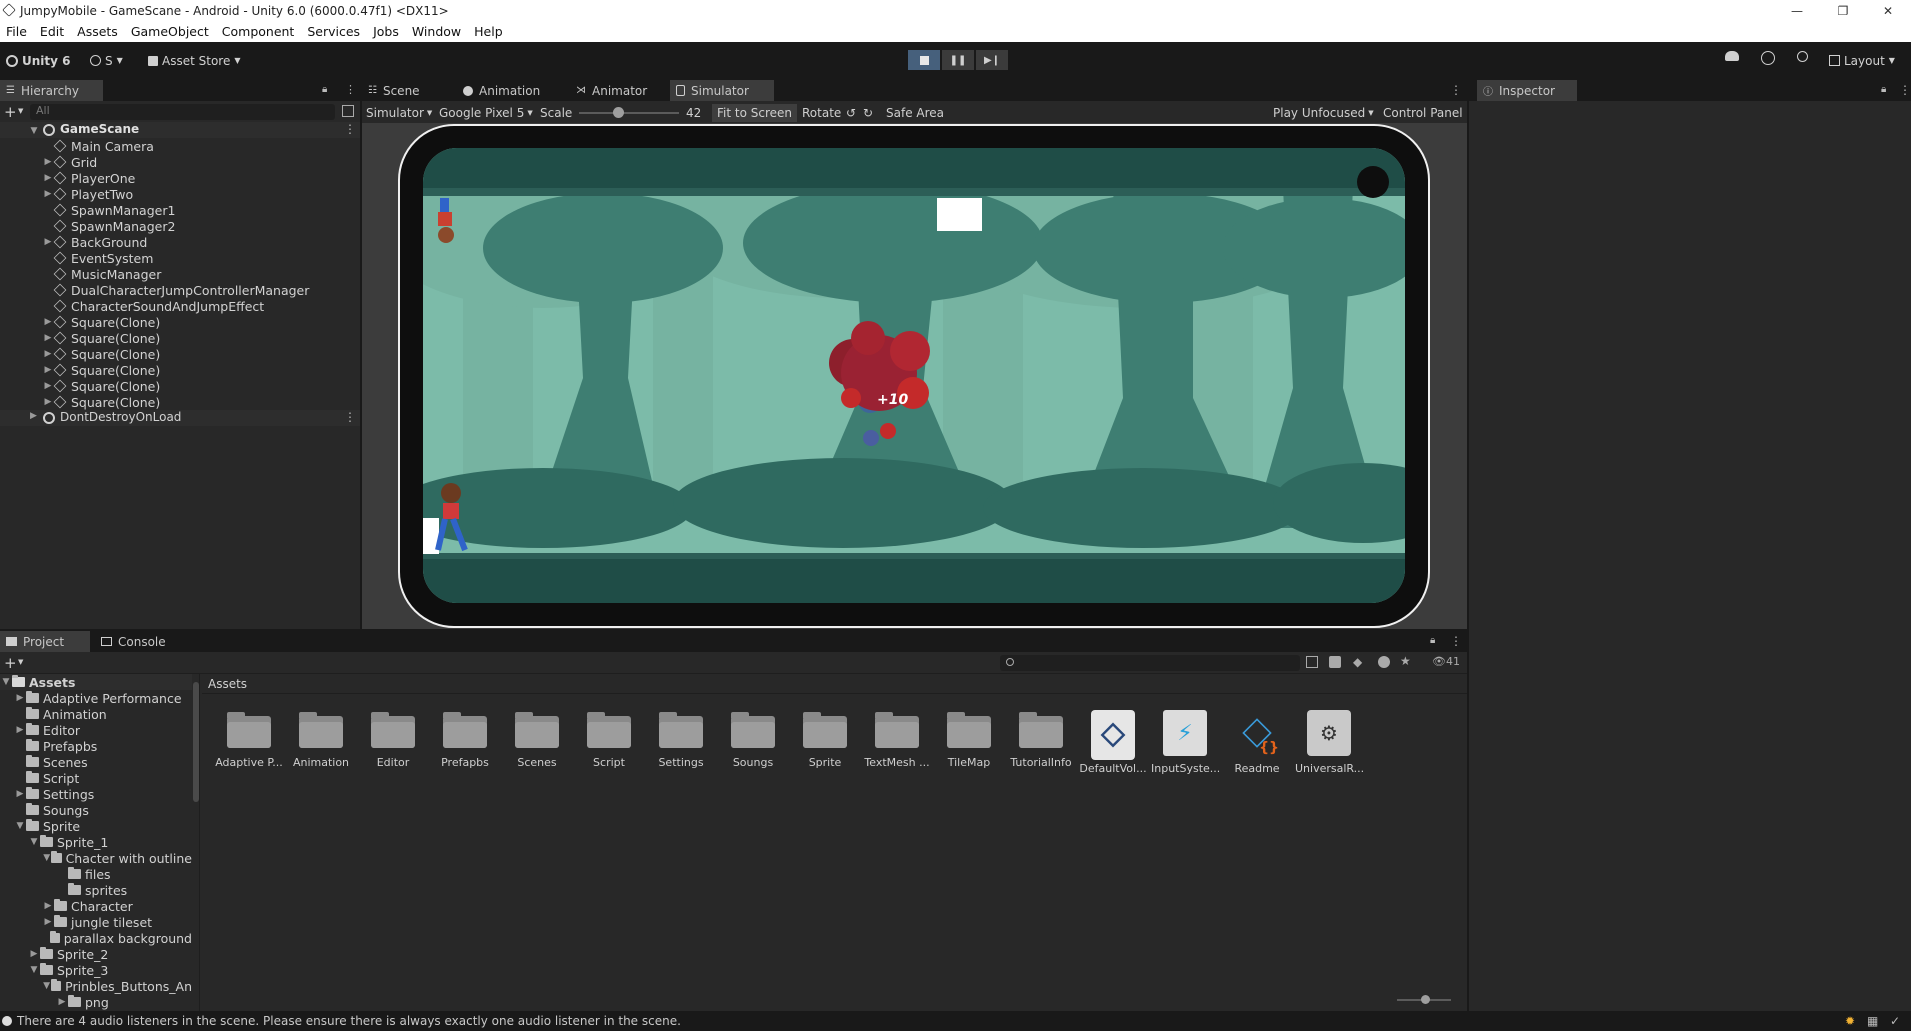  I want to click on hierarchy-item: SpawnManager2, so click(180, 226).